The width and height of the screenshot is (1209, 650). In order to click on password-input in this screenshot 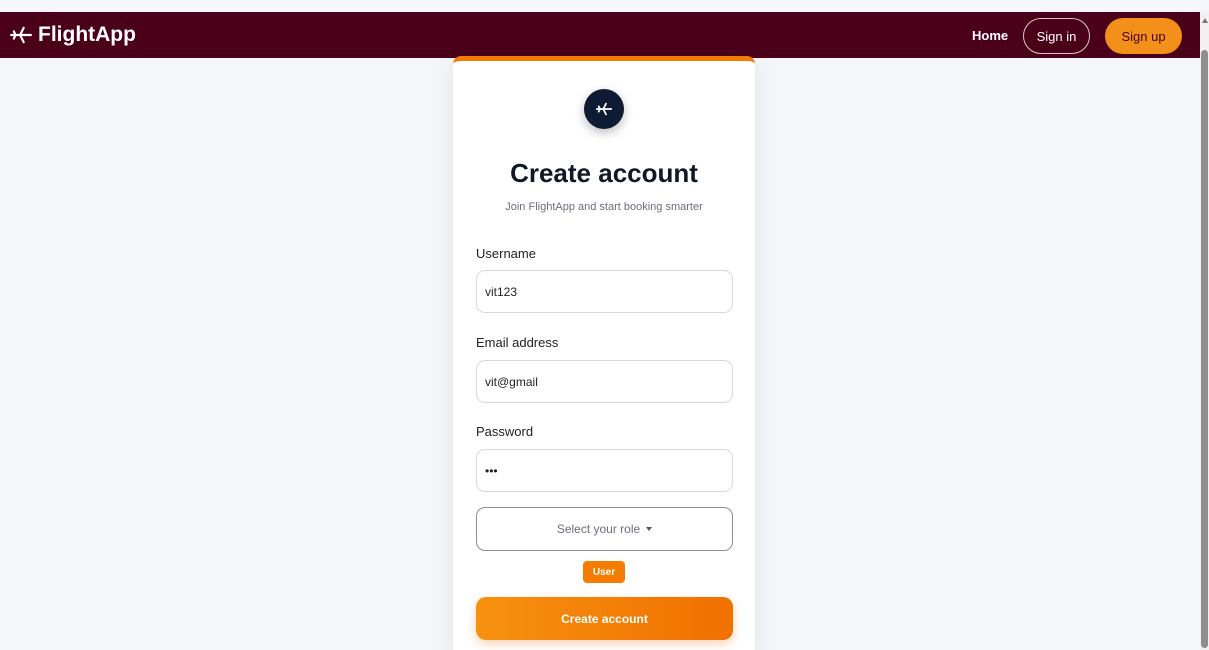, I will do `click(604, 470)`.